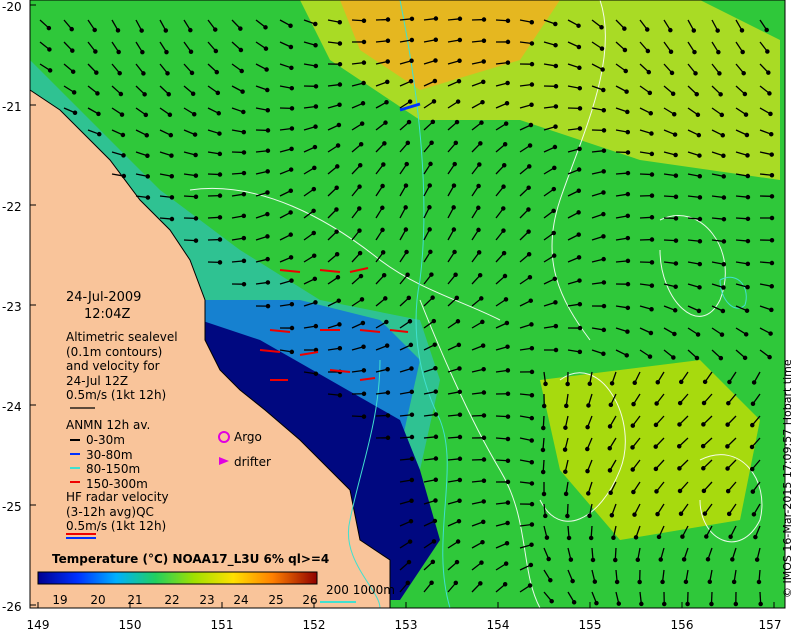  Describe the element at coordinates (498, 625) in the screenshot. I see `lon-label: 154` at that location.